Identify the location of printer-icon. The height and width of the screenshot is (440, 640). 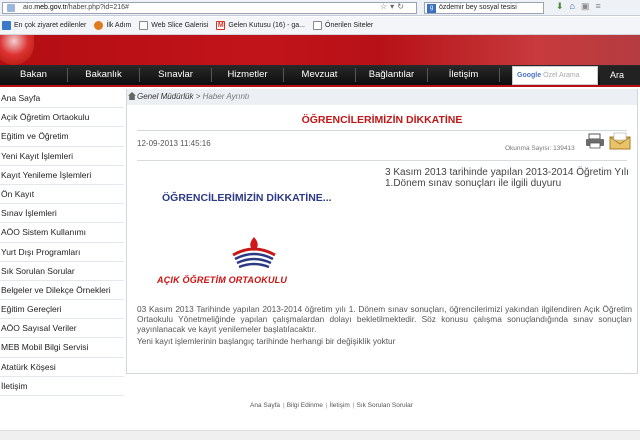
(595, 141).